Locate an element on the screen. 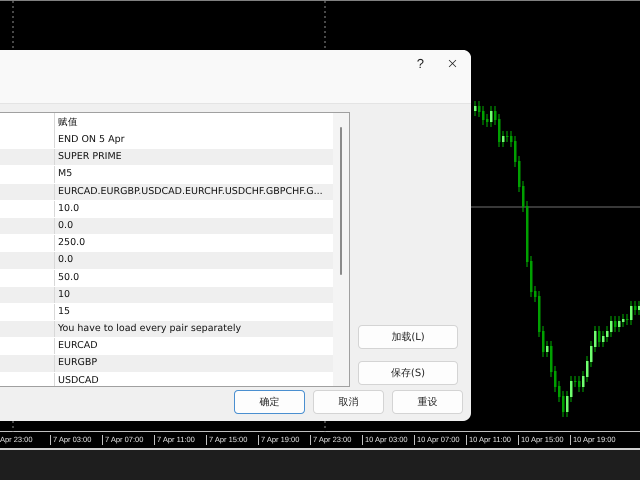  help-button: ? is located at coordinates (420, 63).